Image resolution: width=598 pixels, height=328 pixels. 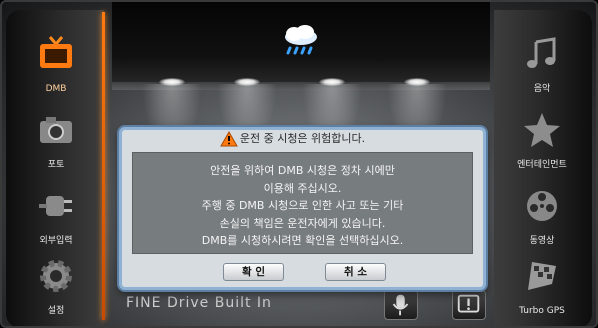 What do you see at coordinates (55, 206) in the screenshot?
I see `plug-icon` at bounding box center [55, 206].